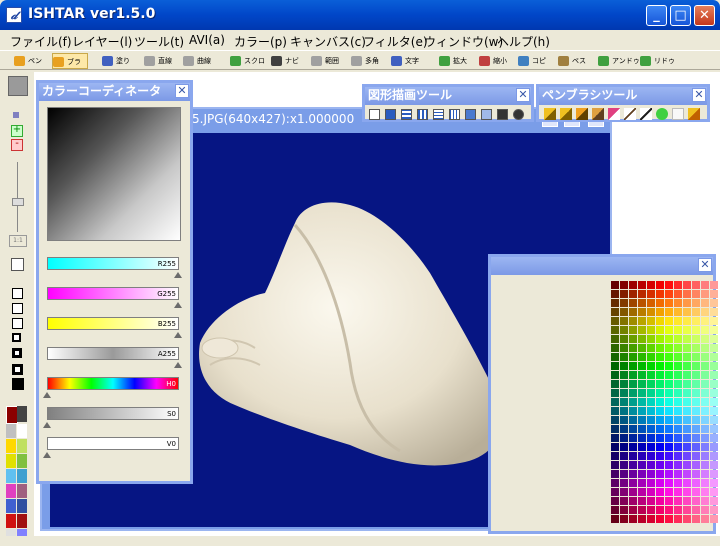 This screenshot has width=720, height=546. Describe the element at coordinates (598, 114) in the screenshot. I see `airbrush-icon` at that location.